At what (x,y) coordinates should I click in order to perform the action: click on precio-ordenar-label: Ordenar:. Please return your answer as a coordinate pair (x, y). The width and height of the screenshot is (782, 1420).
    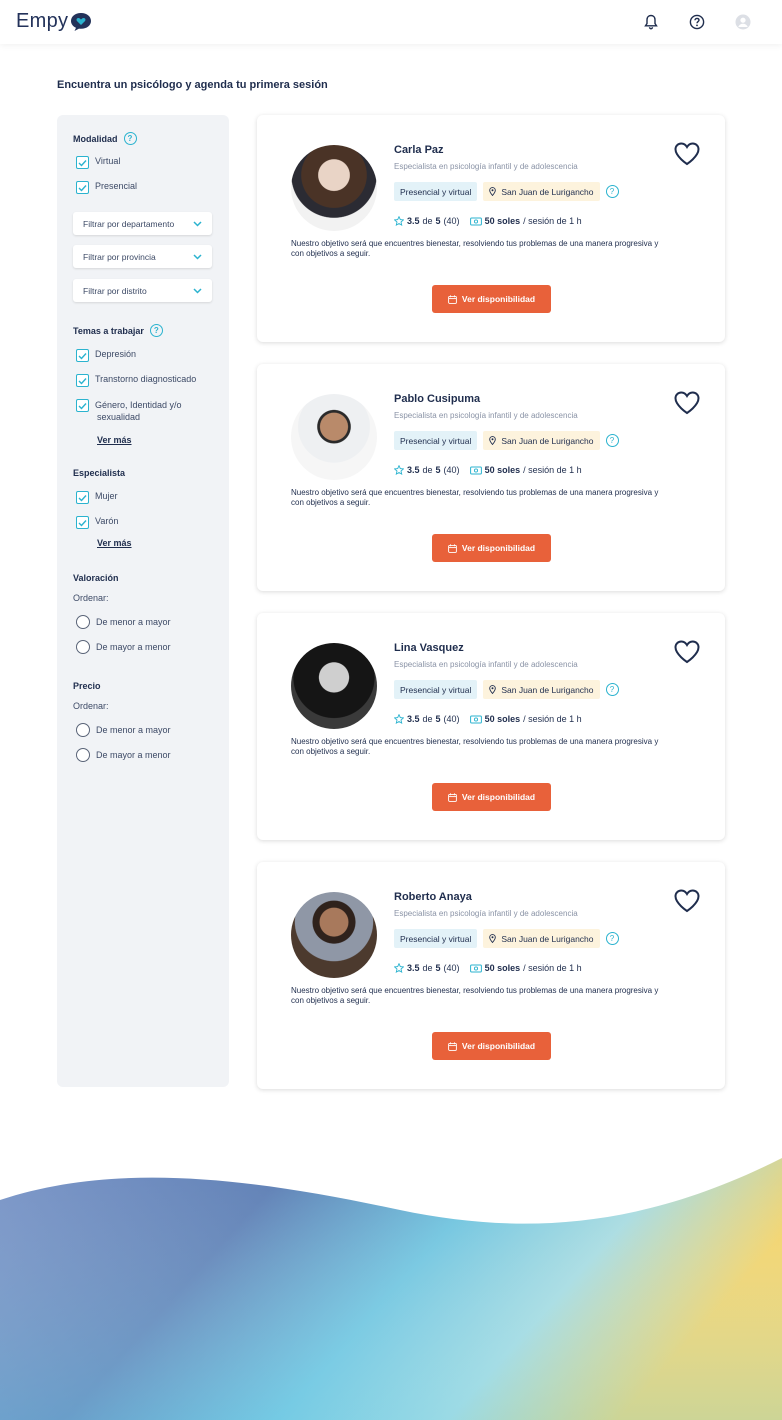
    Looking at the image, I should click on (91, 706).